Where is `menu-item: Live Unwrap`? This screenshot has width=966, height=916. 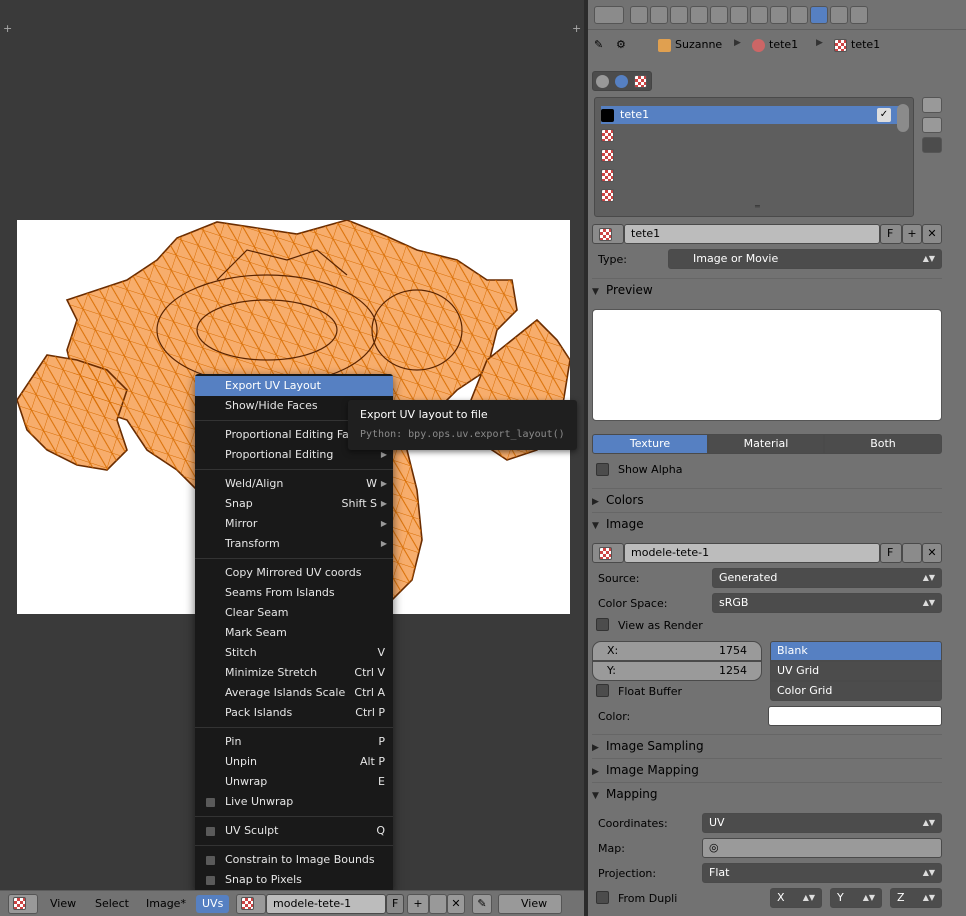 menu-item: Live Unwrap is located at coordinates (294, 802).